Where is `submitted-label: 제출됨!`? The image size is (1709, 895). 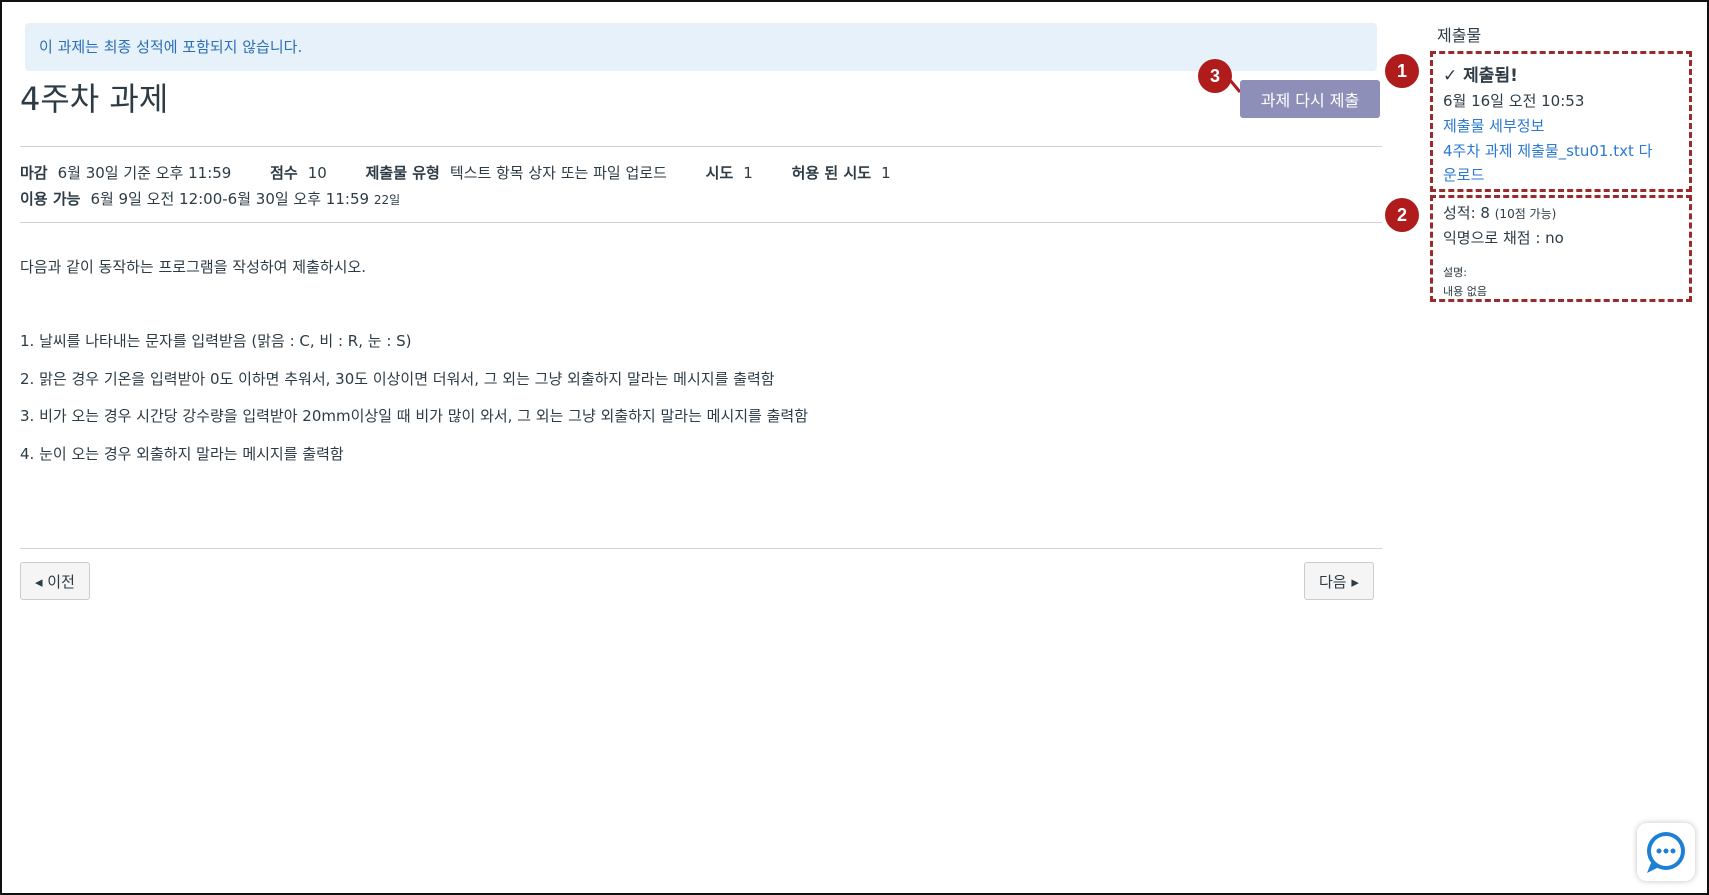 submitted-label: 제출됨! is located at coordinates (1490, 76).